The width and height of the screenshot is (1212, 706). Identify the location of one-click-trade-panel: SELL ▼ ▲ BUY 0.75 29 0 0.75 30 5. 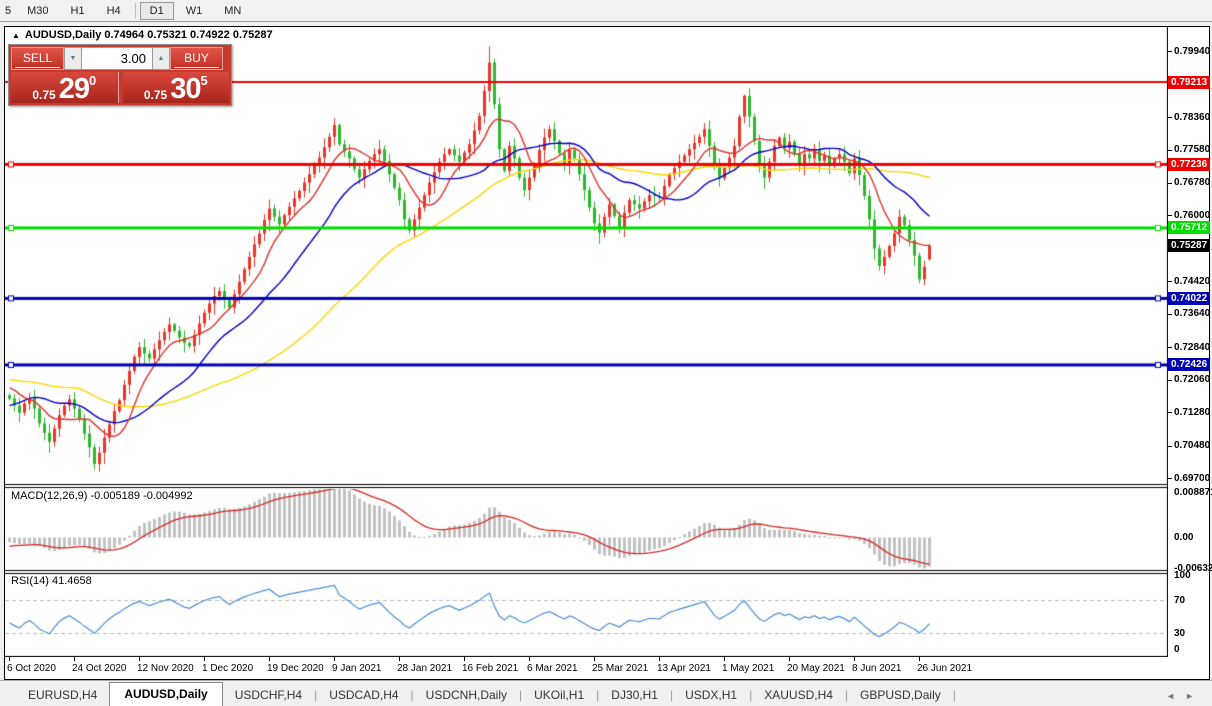
(120, 75).